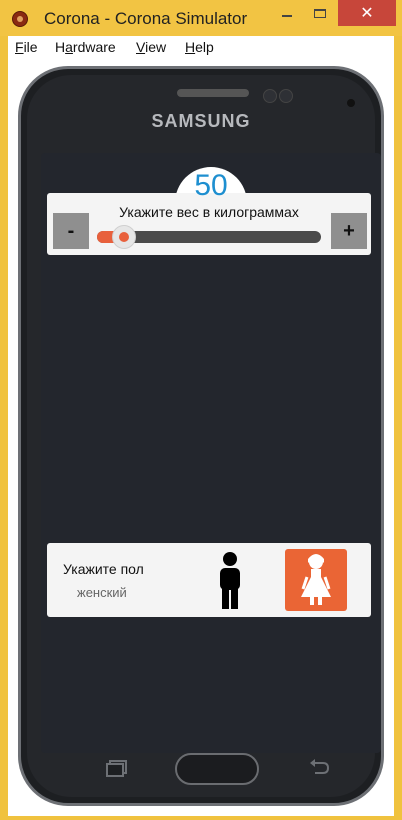  I want to click on weight-label: Укажите вес в килограммах, so click(209, 212).